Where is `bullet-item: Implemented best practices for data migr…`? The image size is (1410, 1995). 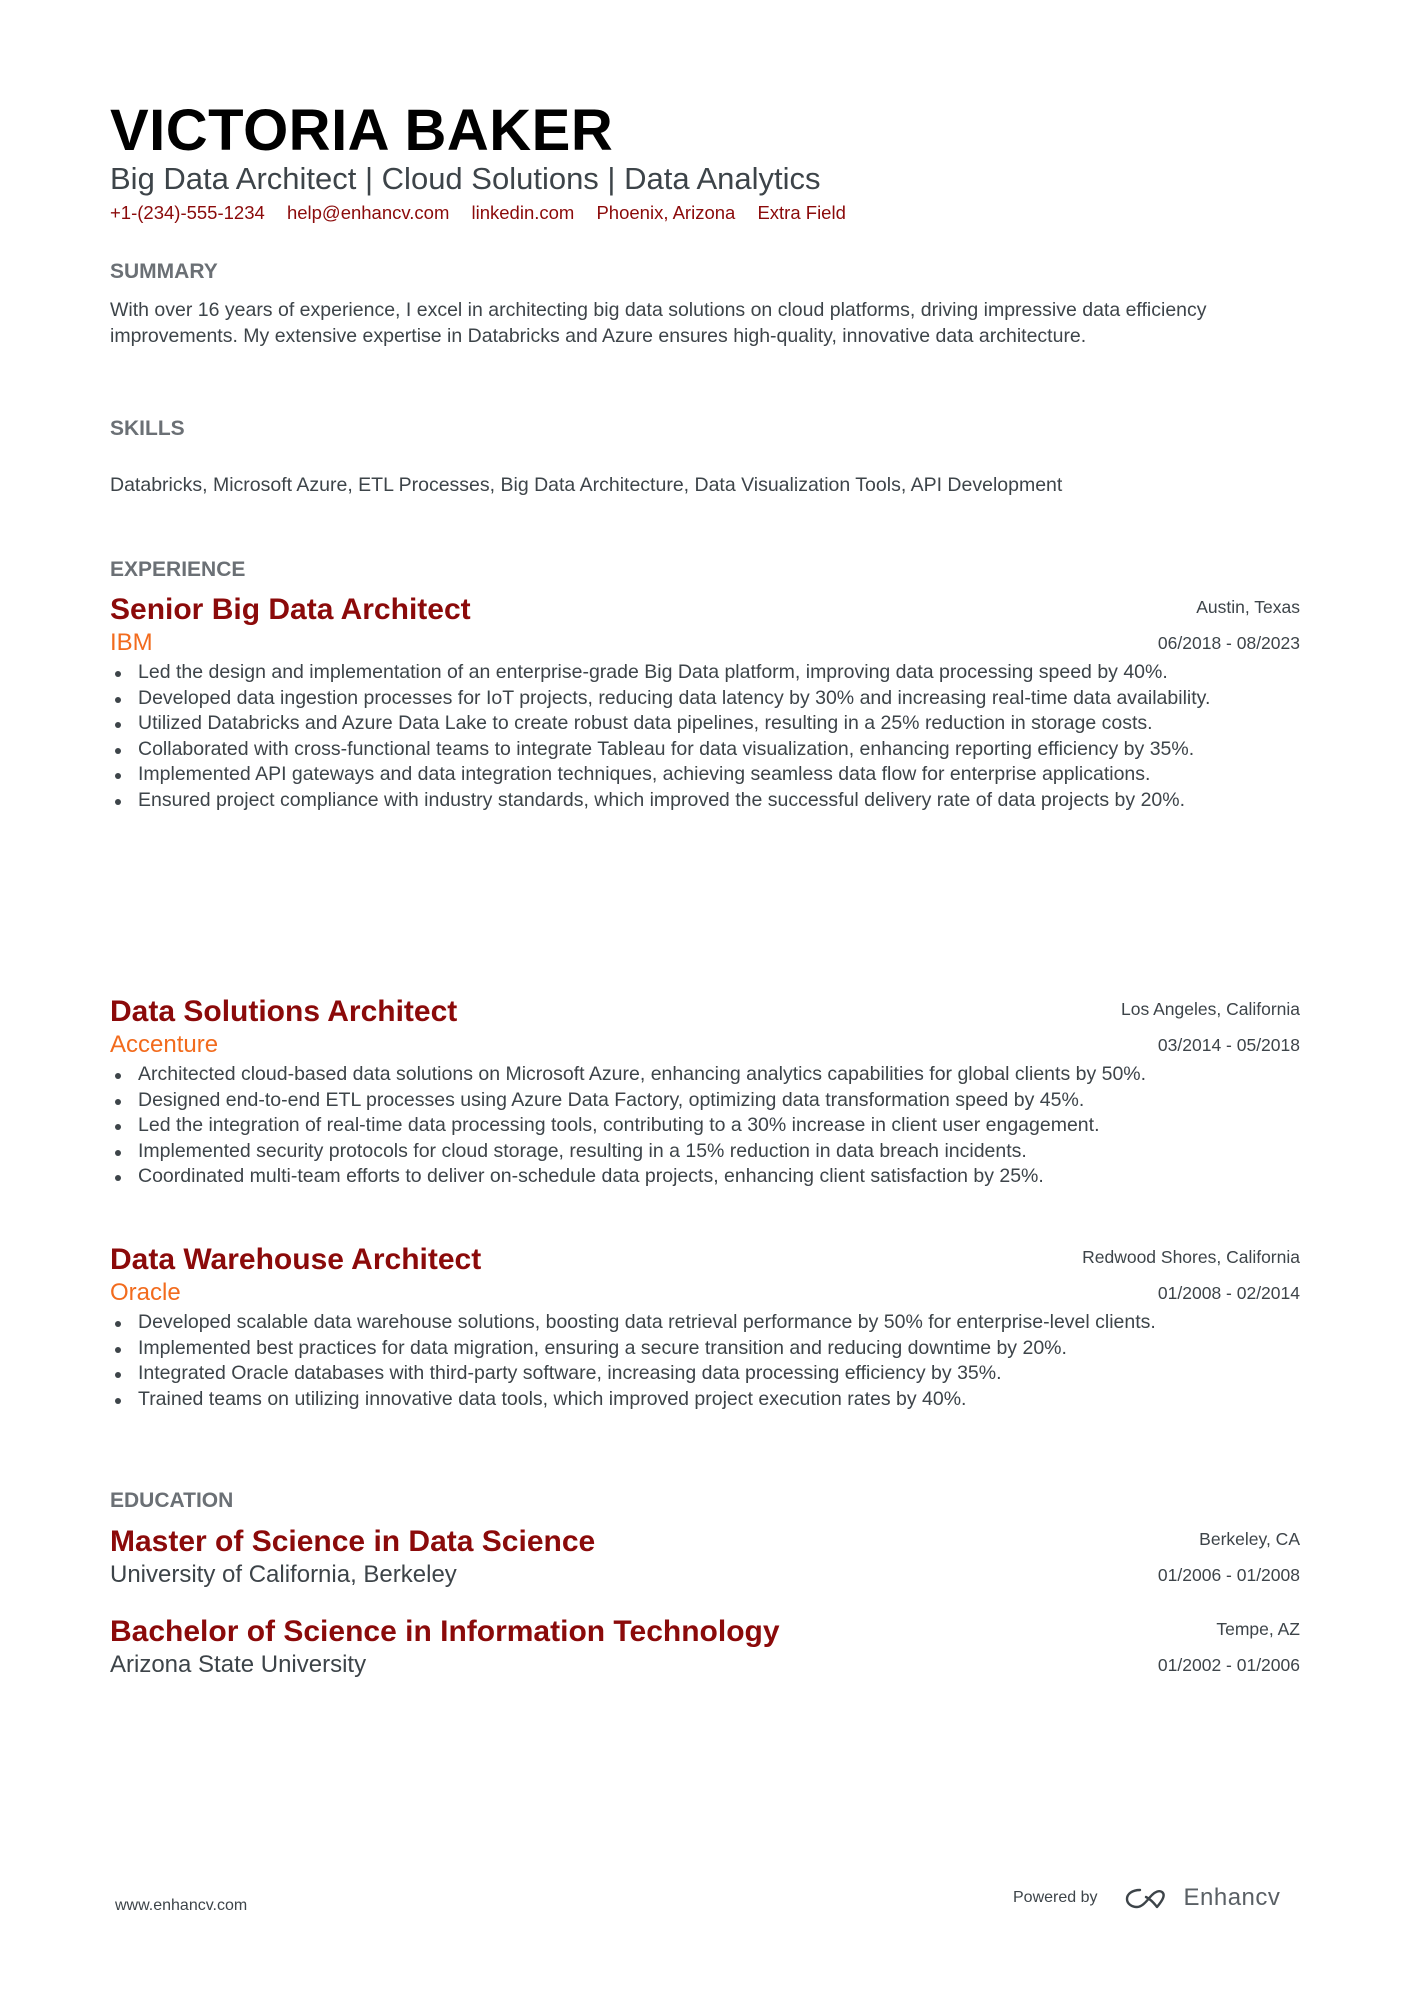
bullet-item: Implemented best practices for data migr… is located at coordinates (707, 1349).